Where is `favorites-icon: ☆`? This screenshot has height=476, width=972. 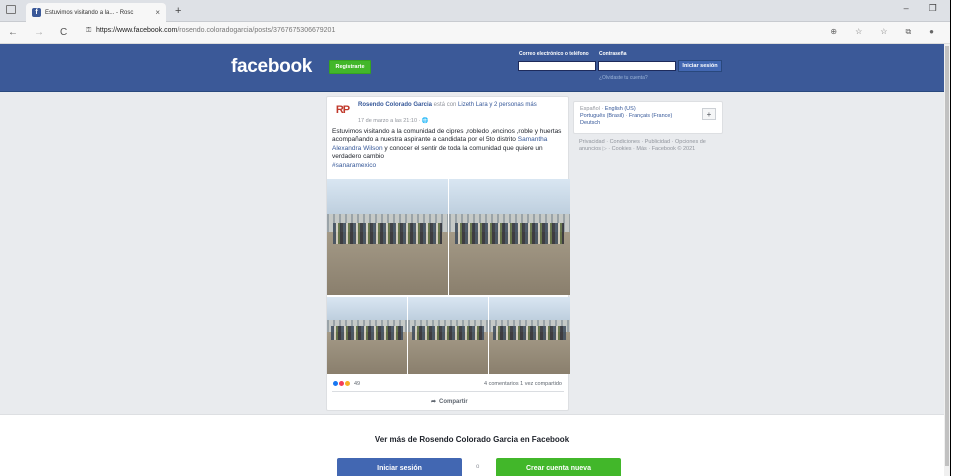 favorites-icon: ☆ is located at coordinates (883, 32).